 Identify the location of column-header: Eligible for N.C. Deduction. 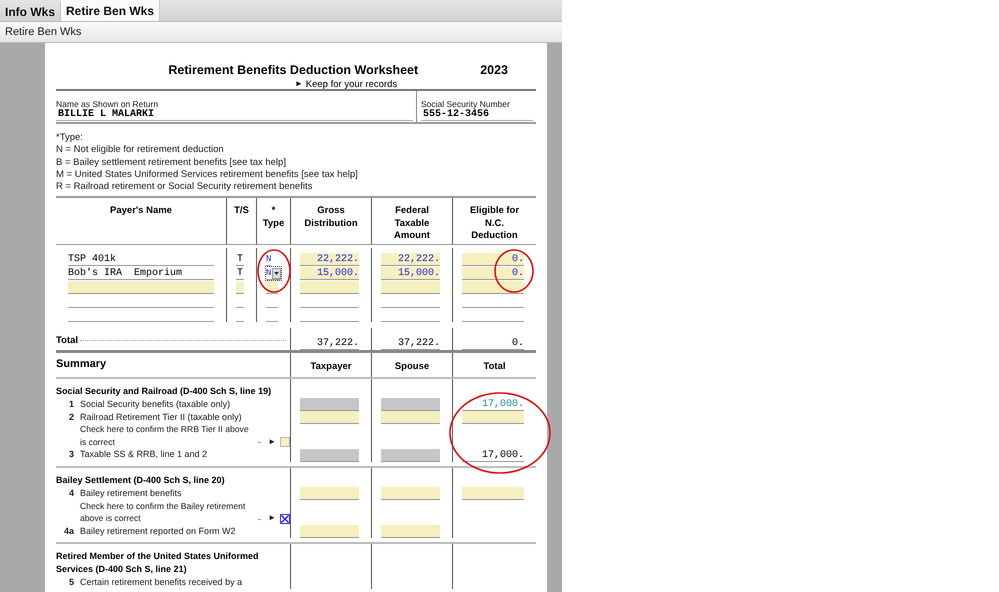
(494, 222).